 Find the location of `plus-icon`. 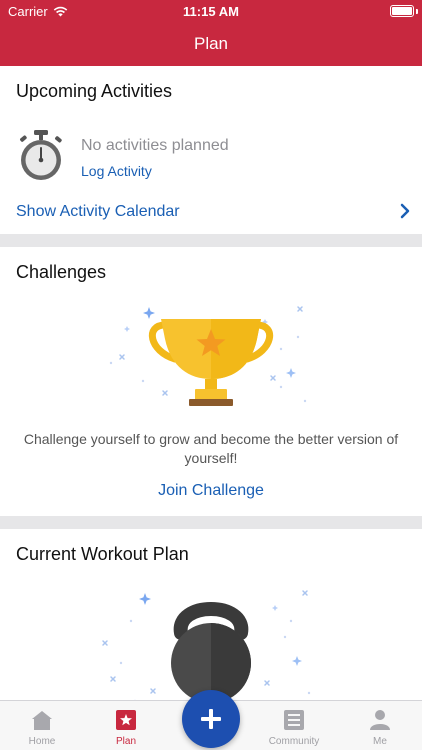

plus-icon is located at coordinates (211, 719).